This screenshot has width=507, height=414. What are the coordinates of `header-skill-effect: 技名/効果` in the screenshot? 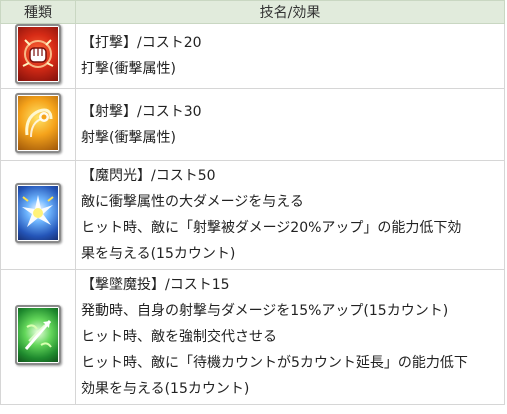 It's located at (290, 12).